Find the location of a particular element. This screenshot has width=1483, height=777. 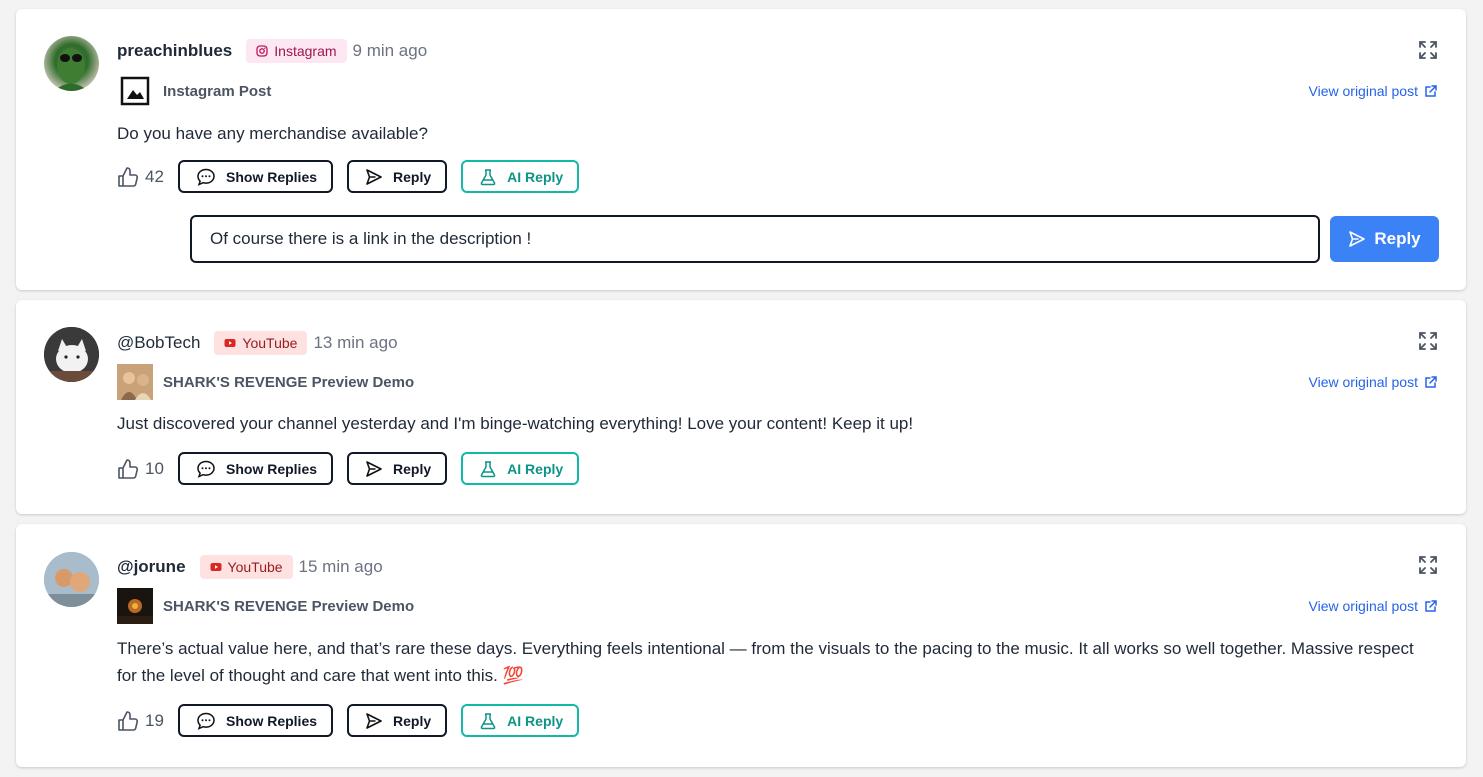

comment-header: @jorune YouTube 15 min ago is located at coordinates (250, 567).